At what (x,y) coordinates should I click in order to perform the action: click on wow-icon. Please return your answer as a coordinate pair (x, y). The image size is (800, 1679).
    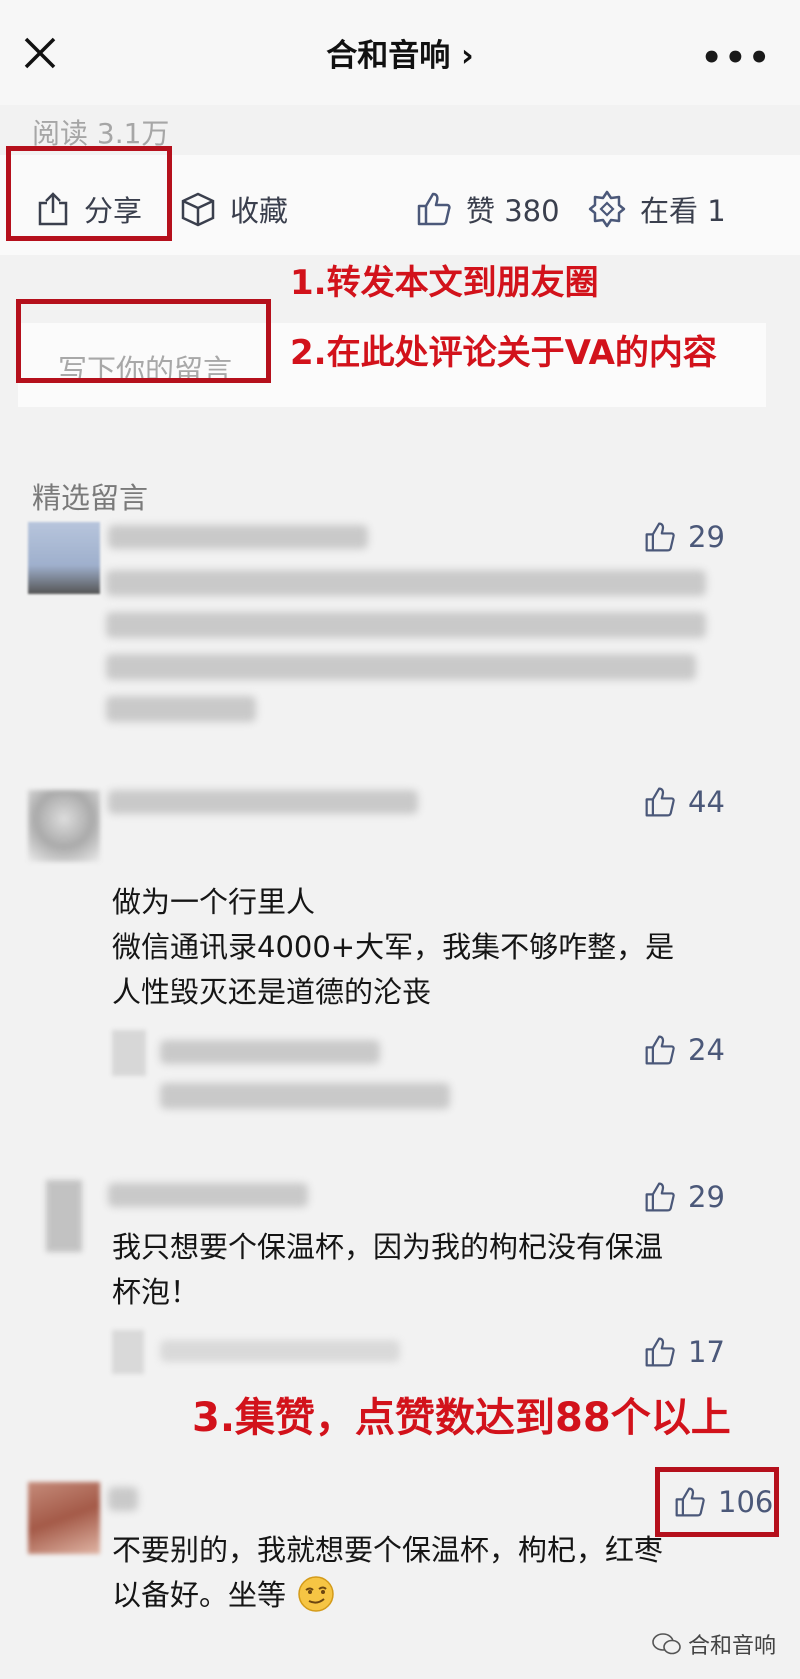
    Looking at the image, I should click on (607, 209).